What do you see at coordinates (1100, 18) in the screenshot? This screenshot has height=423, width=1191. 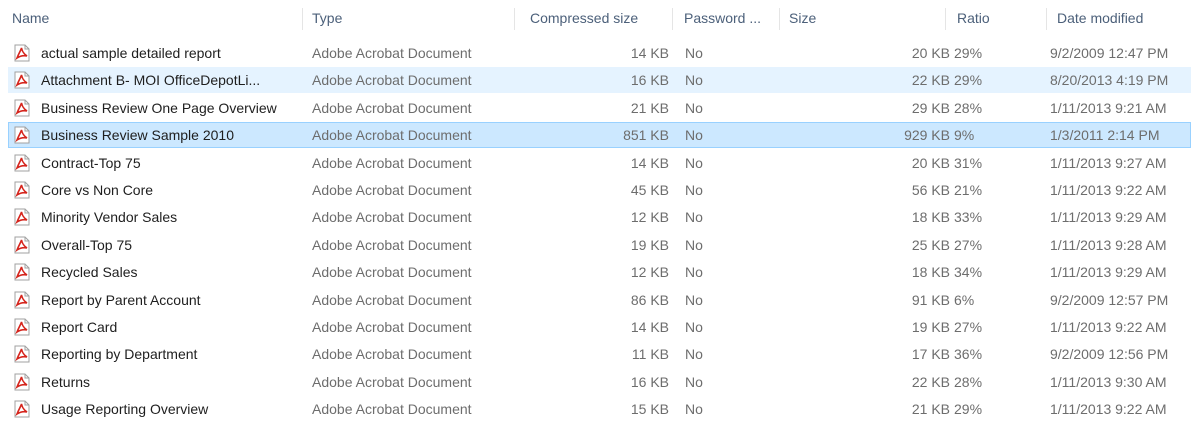 I see `column-header-date-modified: Date modified` at bounding box center [1100, 18].